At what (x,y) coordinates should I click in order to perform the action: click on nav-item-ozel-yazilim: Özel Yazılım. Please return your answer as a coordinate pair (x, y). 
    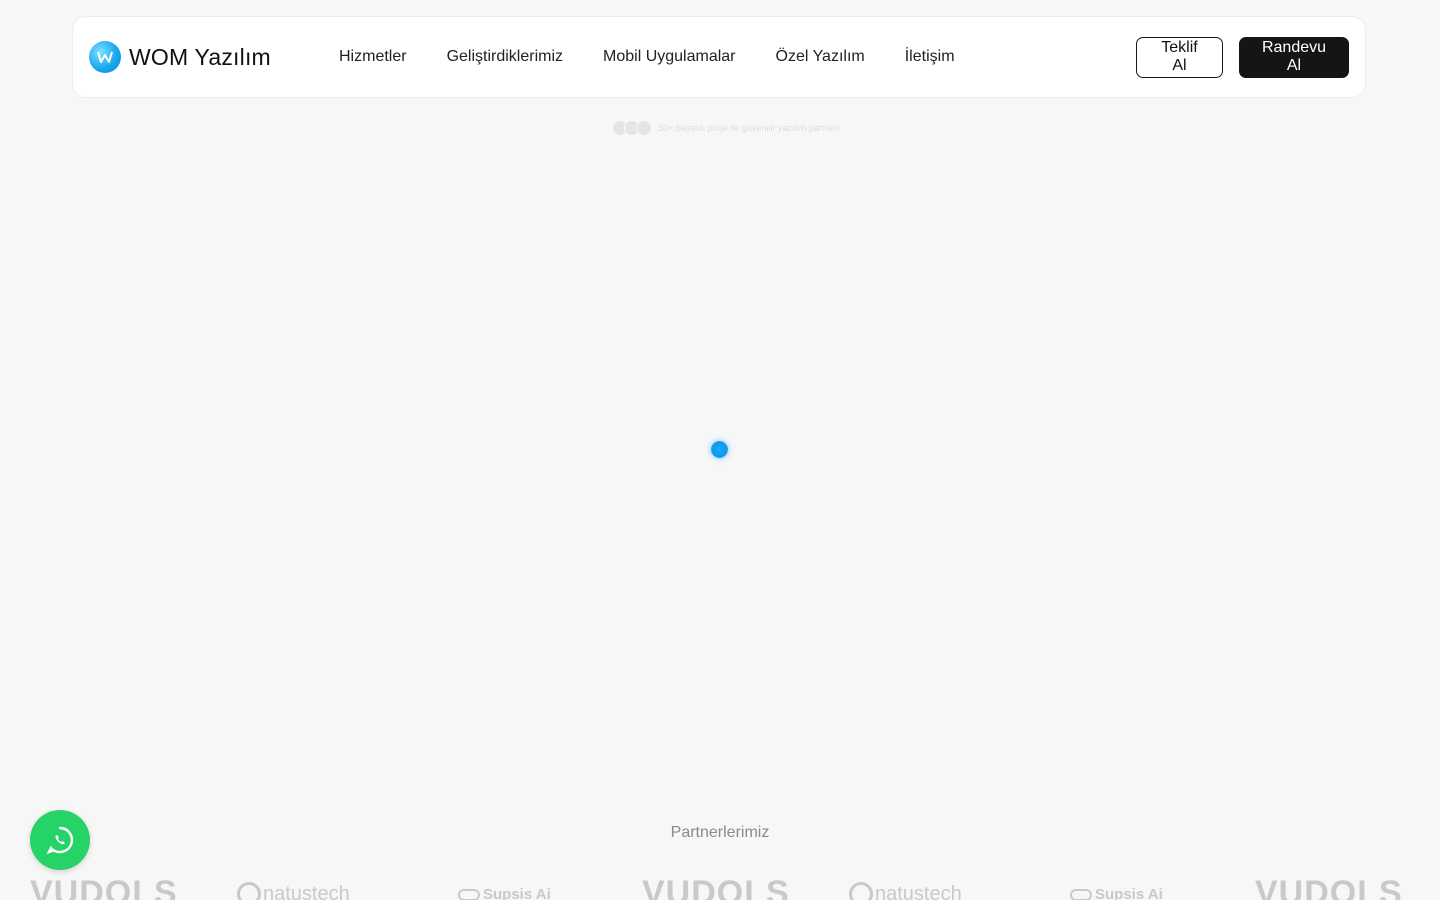
    Looking at the image, I should click on (820, 57).